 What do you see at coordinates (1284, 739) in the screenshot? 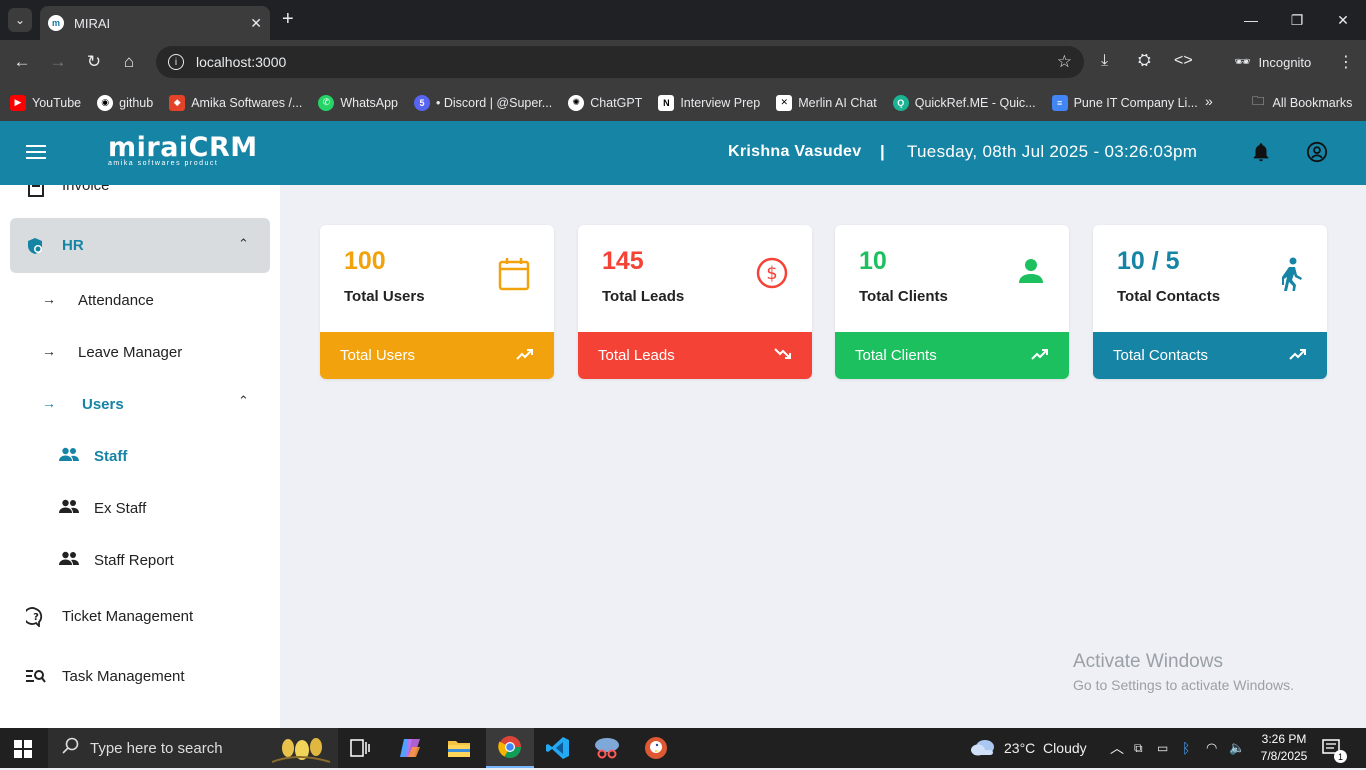
I see `clock-time: 3:26 PM` at bounding box center [1284, 739].